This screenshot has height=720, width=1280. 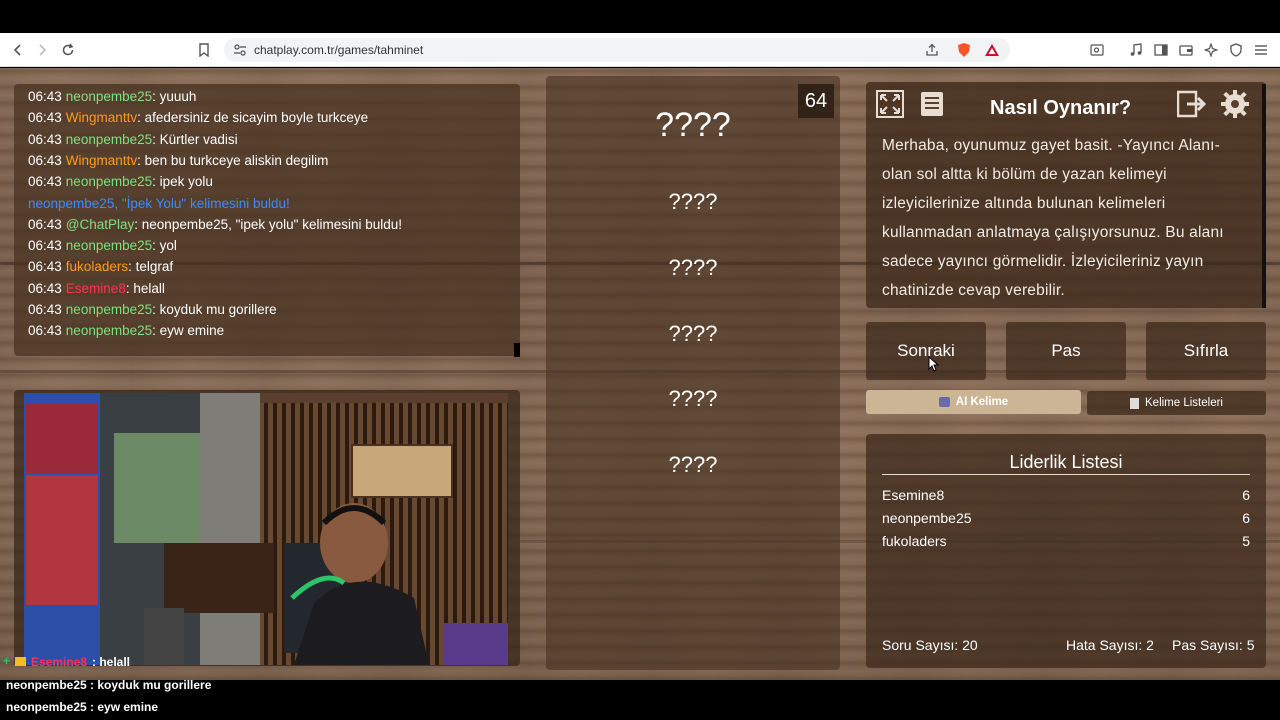 What do you see at coordinates (1206, 351) in the screenshot?
I see `reset-button: Sıfırla` at bounding box center [1206, 351].